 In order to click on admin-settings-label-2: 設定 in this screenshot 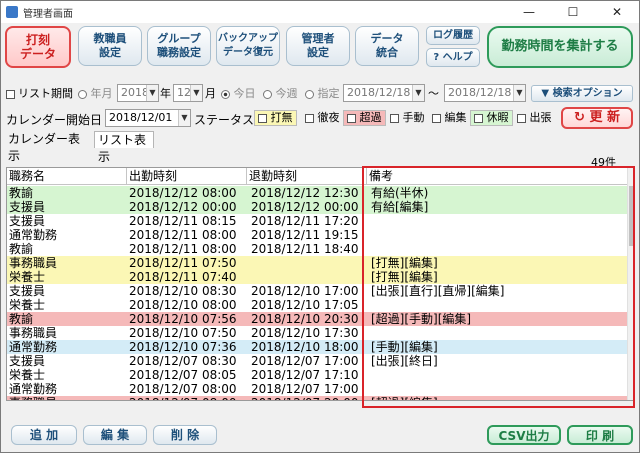, I will do `click(318, 52)`.